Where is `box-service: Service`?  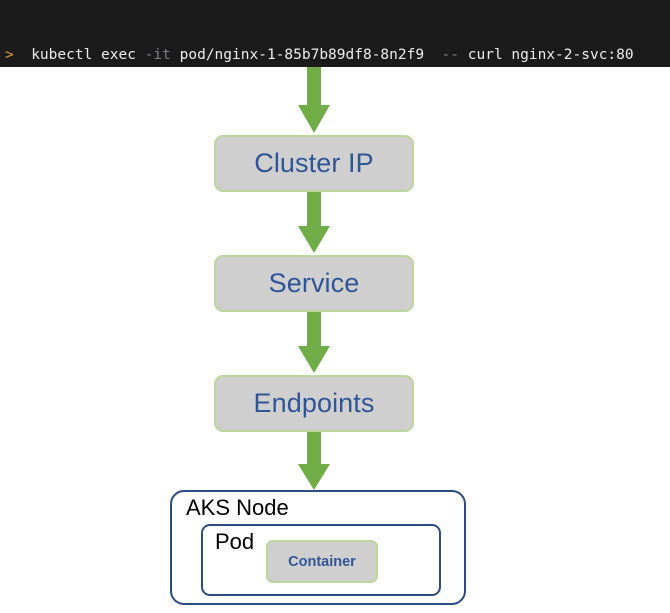
box-service: Service is located at coordinates (314, 283).